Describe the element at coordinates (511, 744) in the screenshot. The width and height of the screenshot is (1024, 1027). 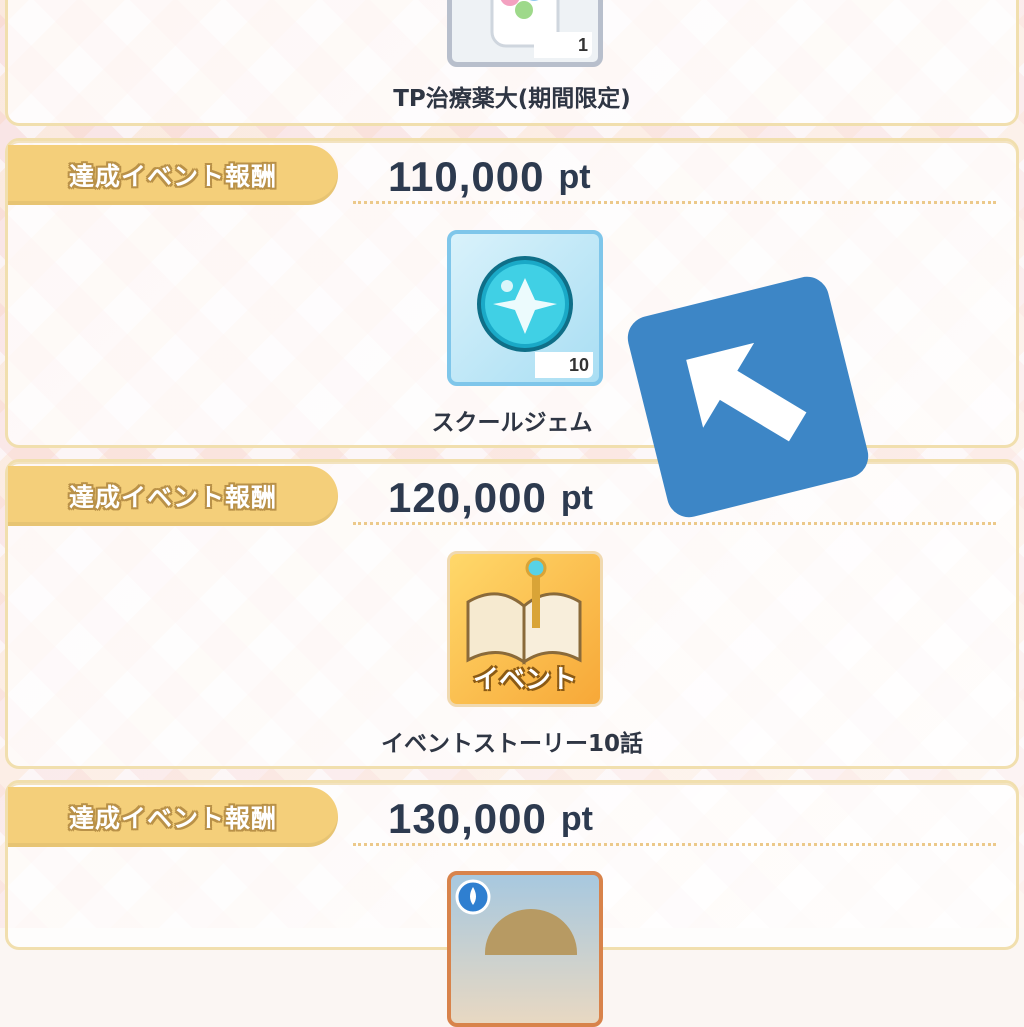
I see `item-label: イベントストーリー10話` at that location.